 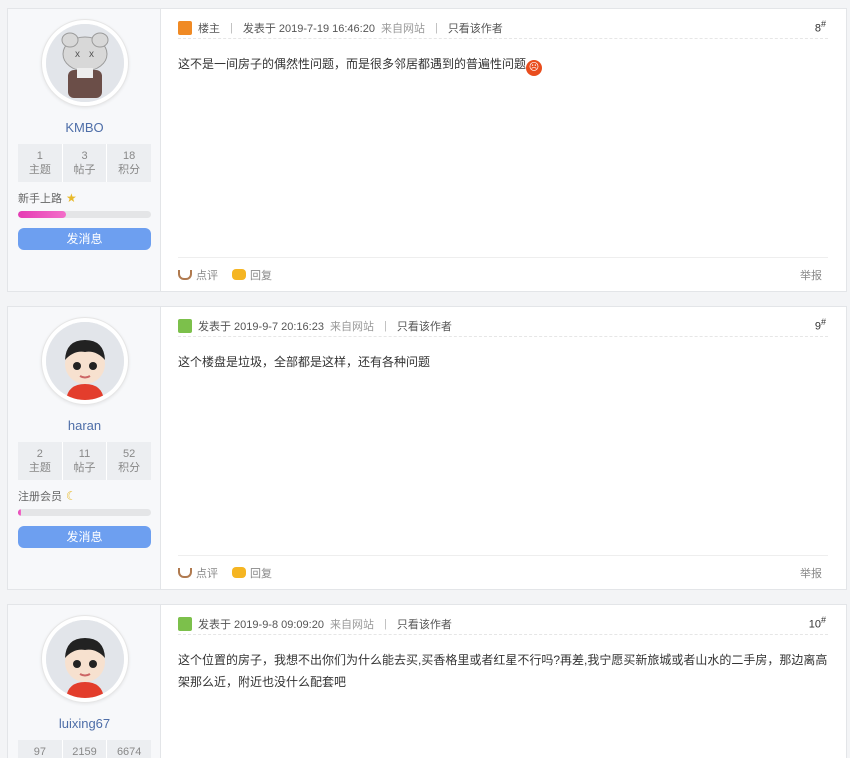 I want to click on stat-threads: 1 主题, so click(x=40, y=163).